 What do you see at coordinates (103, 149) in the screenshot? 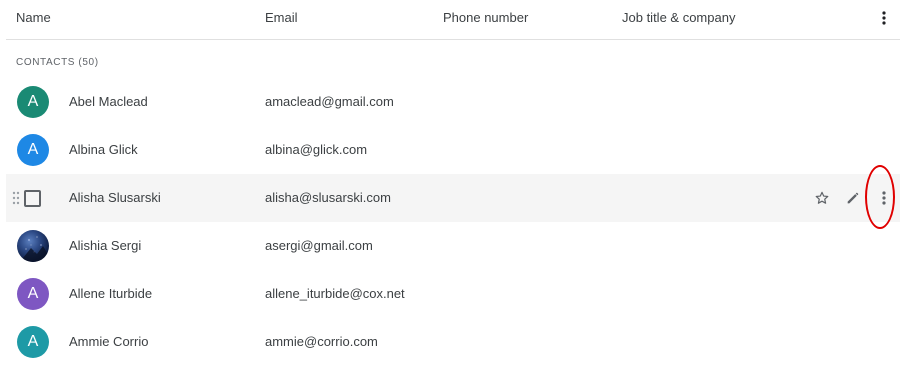
I see `contact-name: Albina Glick` at bounding box center [103, 149].